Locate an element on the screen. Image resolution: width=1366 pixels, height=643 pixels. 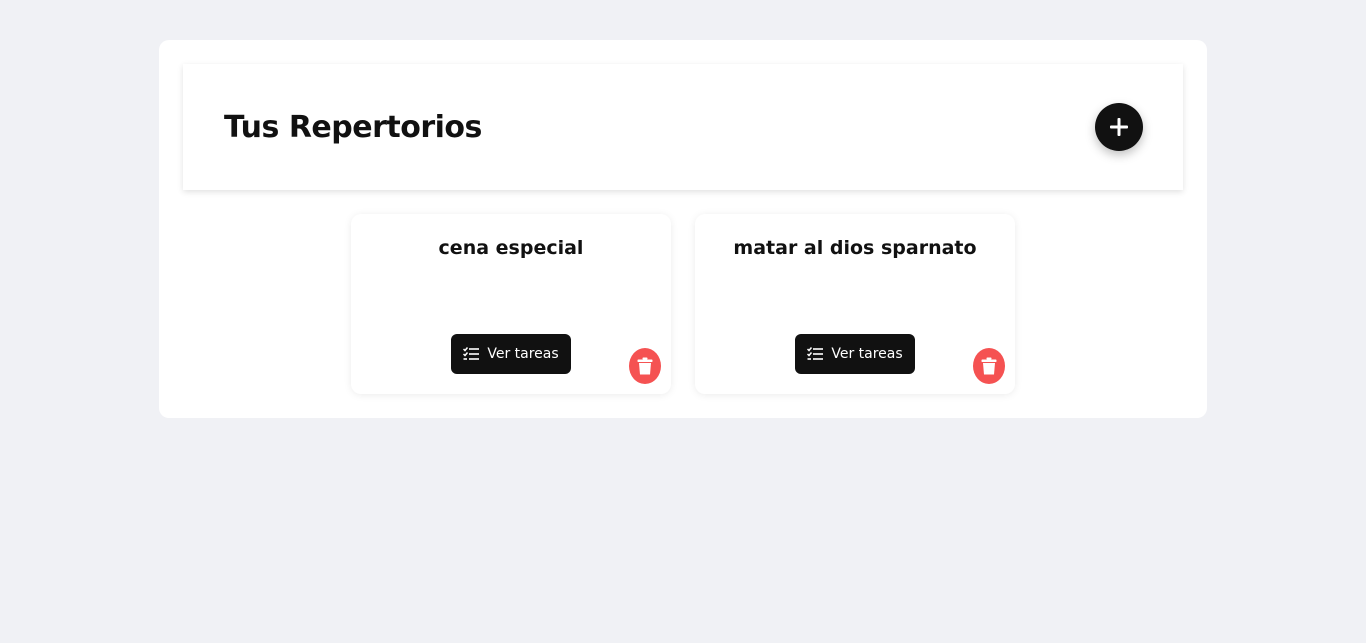
plus-icon is located at coordinates (1119, 127).